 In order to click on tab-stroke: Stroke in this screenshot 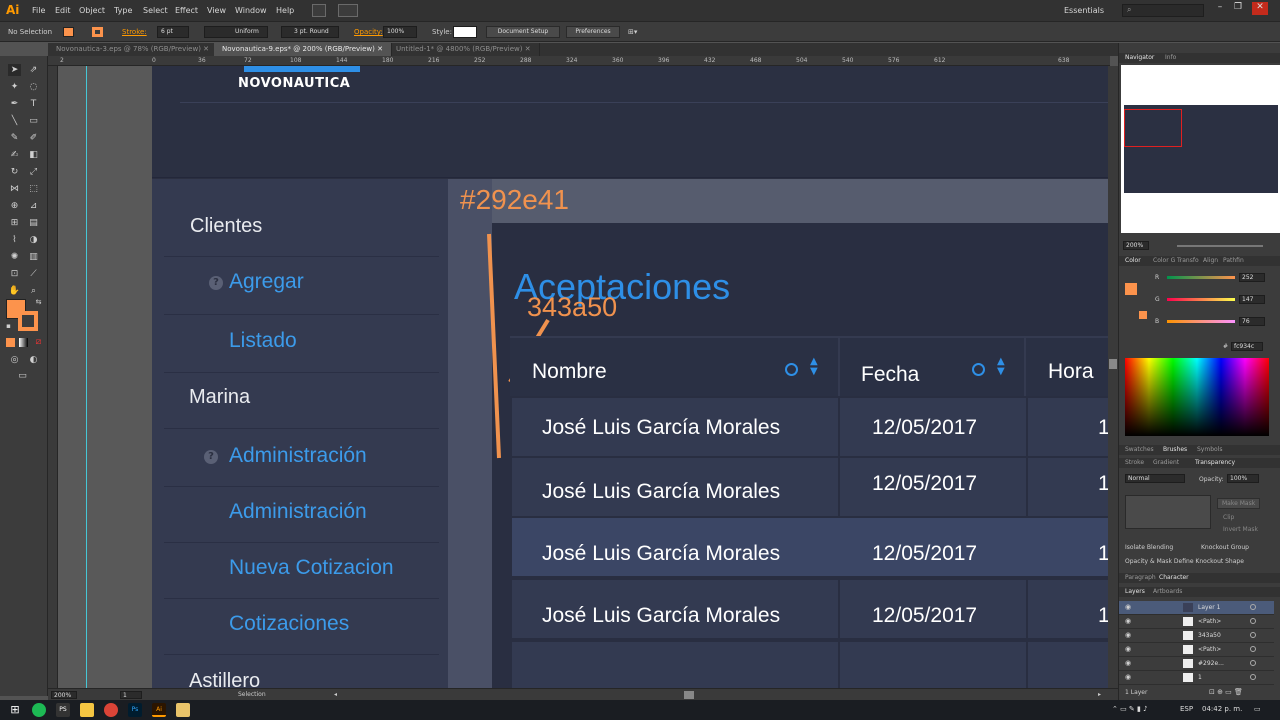, I will do `click(1134, 462)`.